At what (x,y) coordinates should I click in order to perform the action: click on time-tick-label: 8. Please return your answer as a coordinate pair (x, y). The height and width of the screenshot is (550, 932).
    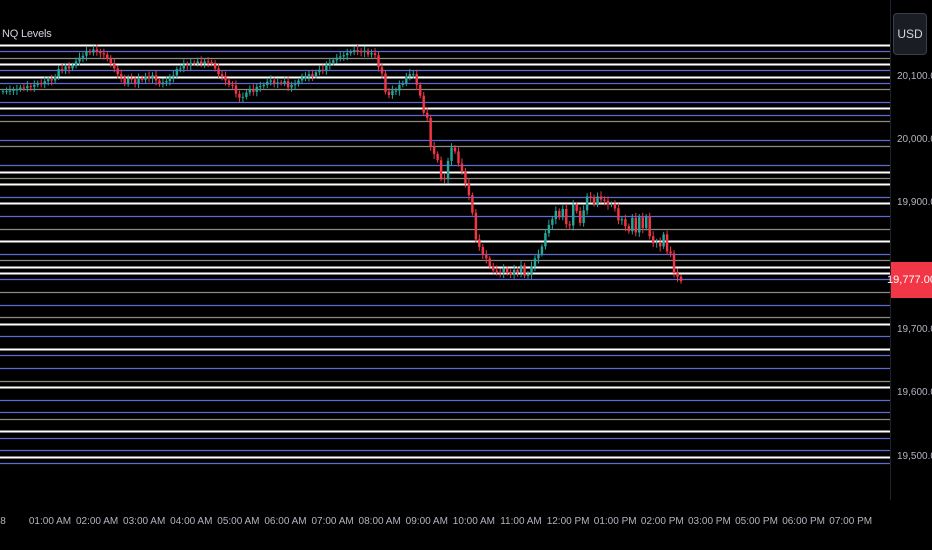
    Looking at the image, I should click on (3, 521).